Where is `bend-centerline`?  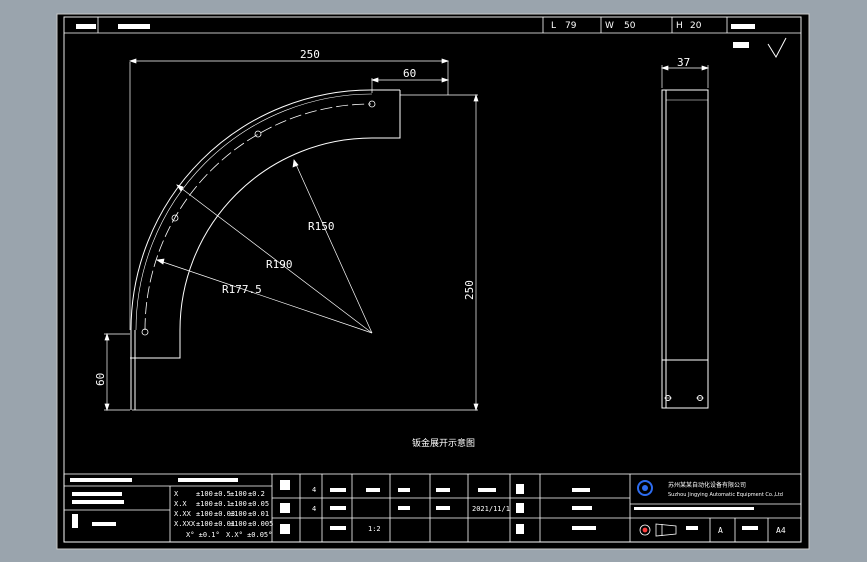 bend-centerline is located at coordinates (258, 217).